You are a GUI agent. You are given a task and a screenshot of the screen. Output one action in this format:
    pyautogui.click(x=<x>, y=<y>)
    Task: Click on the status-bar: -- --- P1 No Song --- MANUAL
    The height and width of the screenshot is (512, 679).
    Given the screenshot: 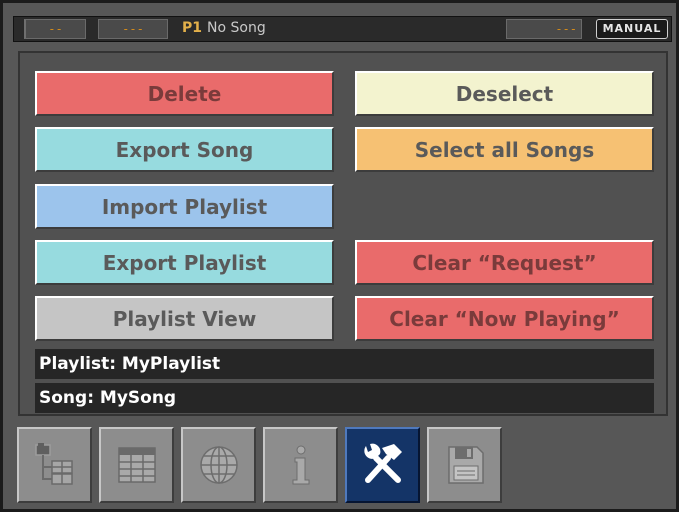 What is the action you would take?
    pyautogui.click(x=342, y=29)
    